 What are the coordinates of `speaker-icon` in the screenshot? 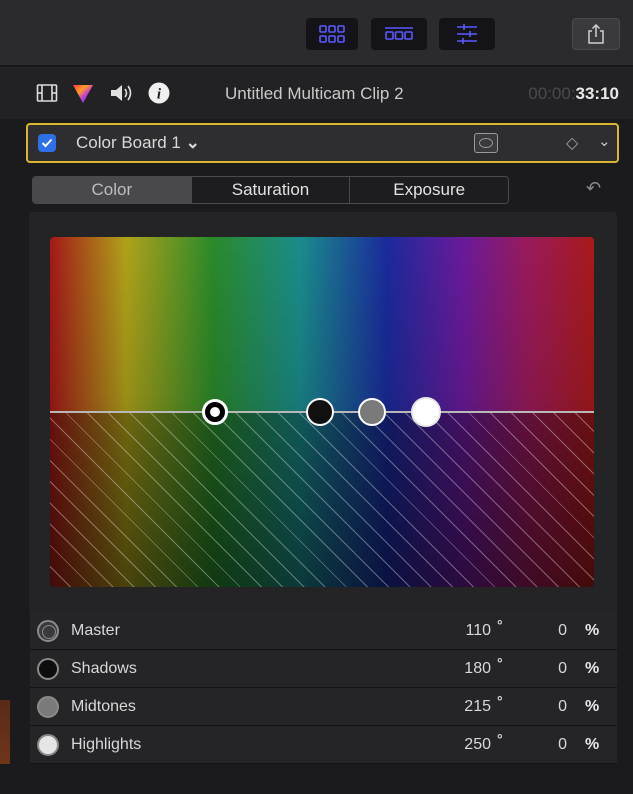 It's located at (121, 93).